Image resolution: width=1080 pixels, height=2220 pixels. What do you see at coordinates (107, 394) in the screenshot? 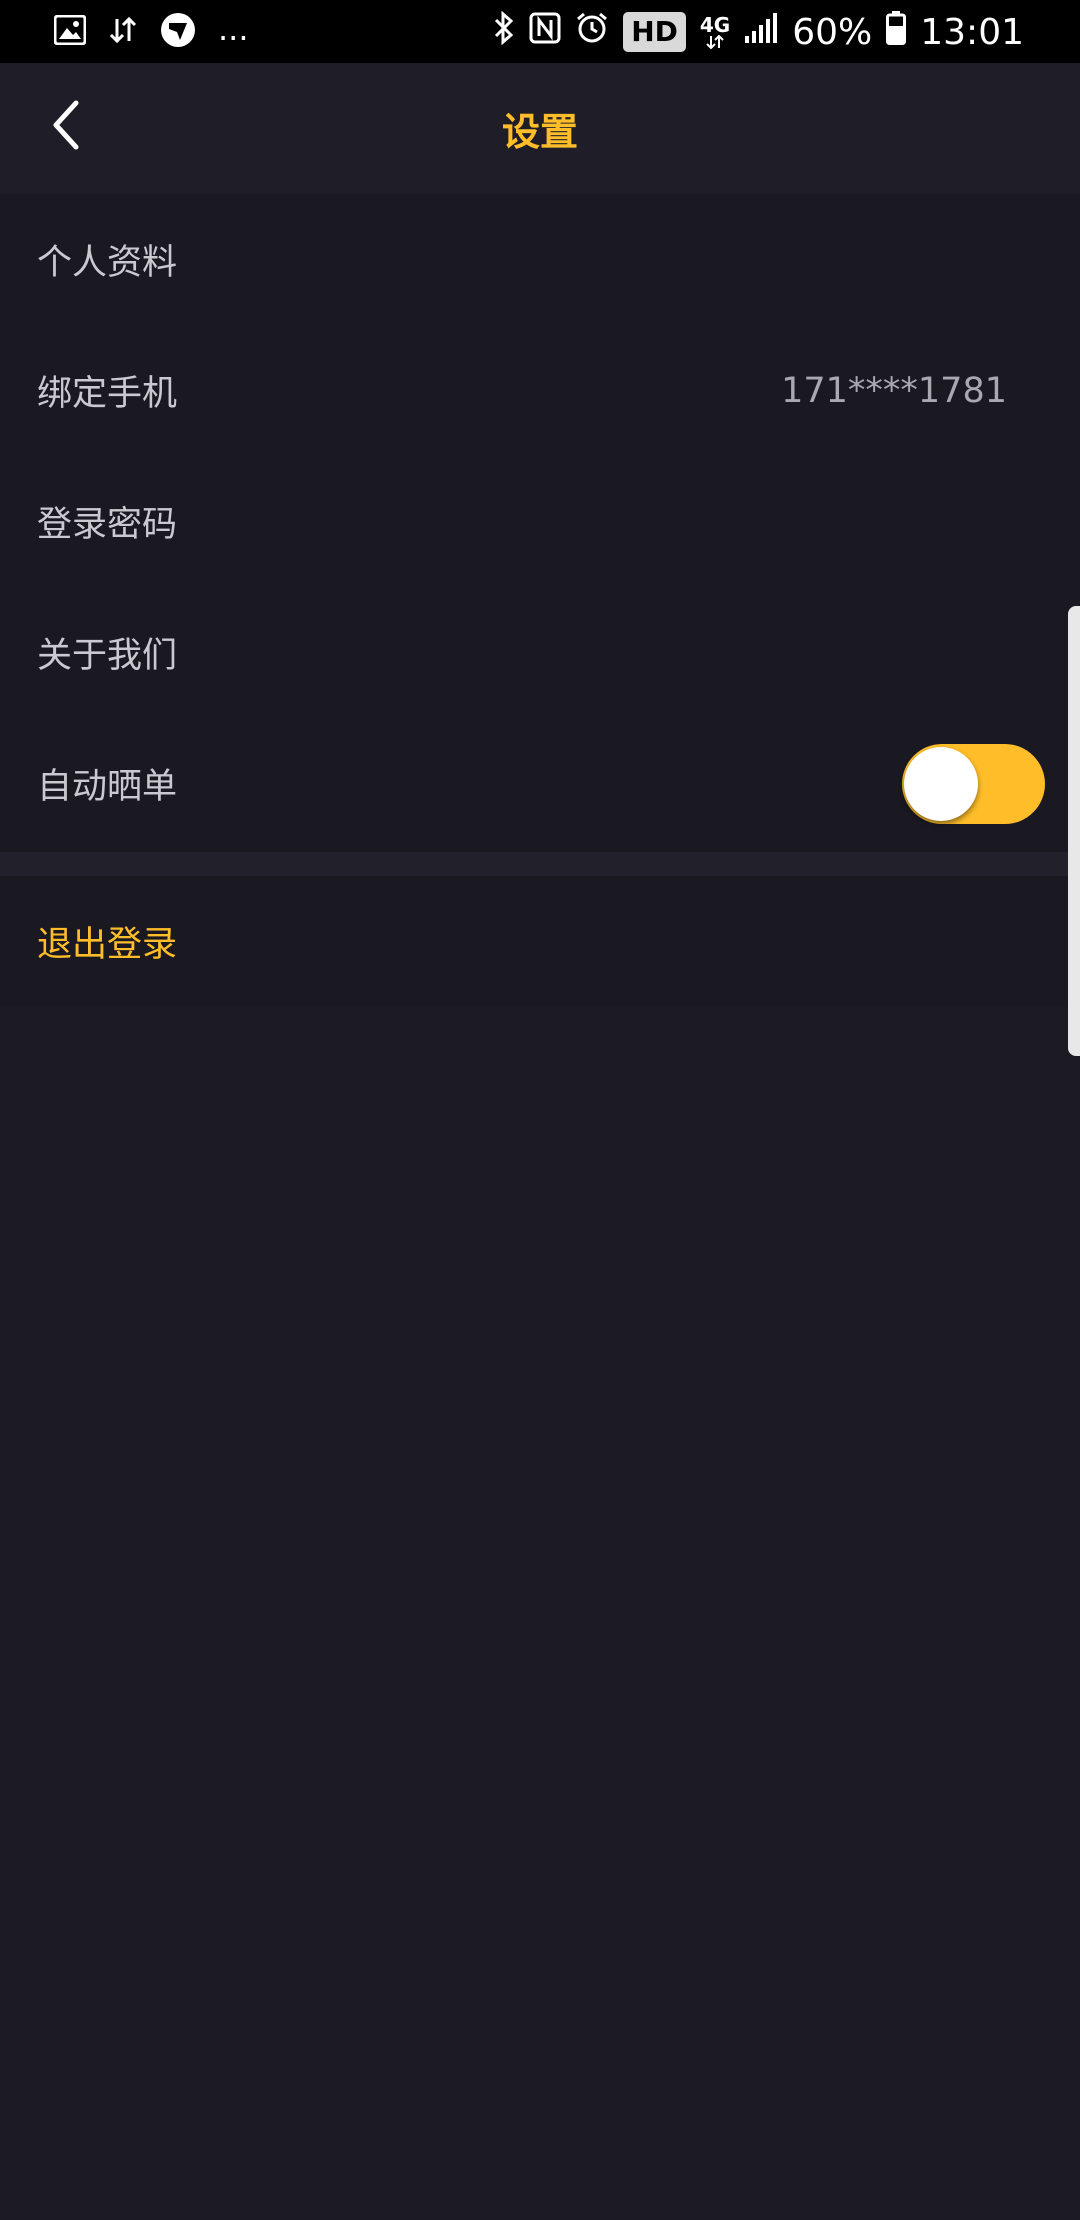
I see `settings-item-label: 绑定手机` at bounding box center [107, 394].